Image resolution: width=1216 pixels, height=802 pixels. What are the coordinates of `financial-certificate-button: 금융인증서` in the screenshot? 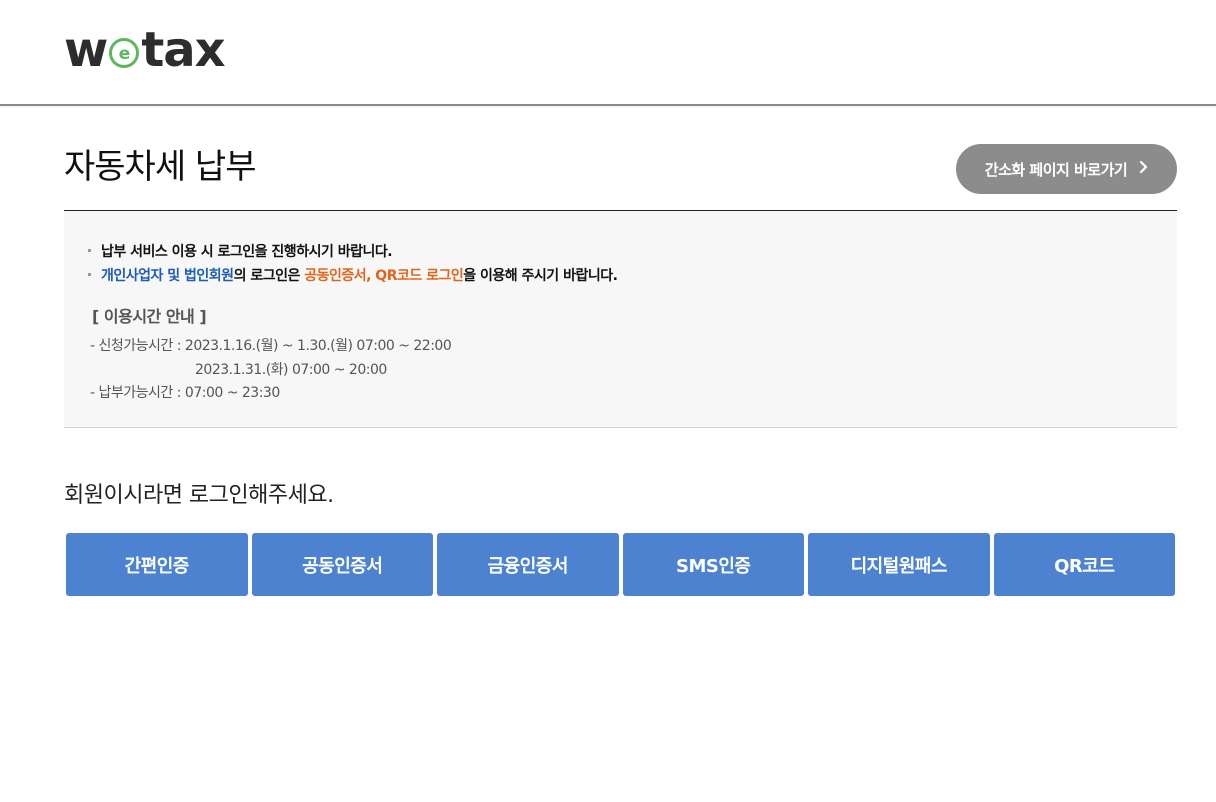 It's located at (528, 564).